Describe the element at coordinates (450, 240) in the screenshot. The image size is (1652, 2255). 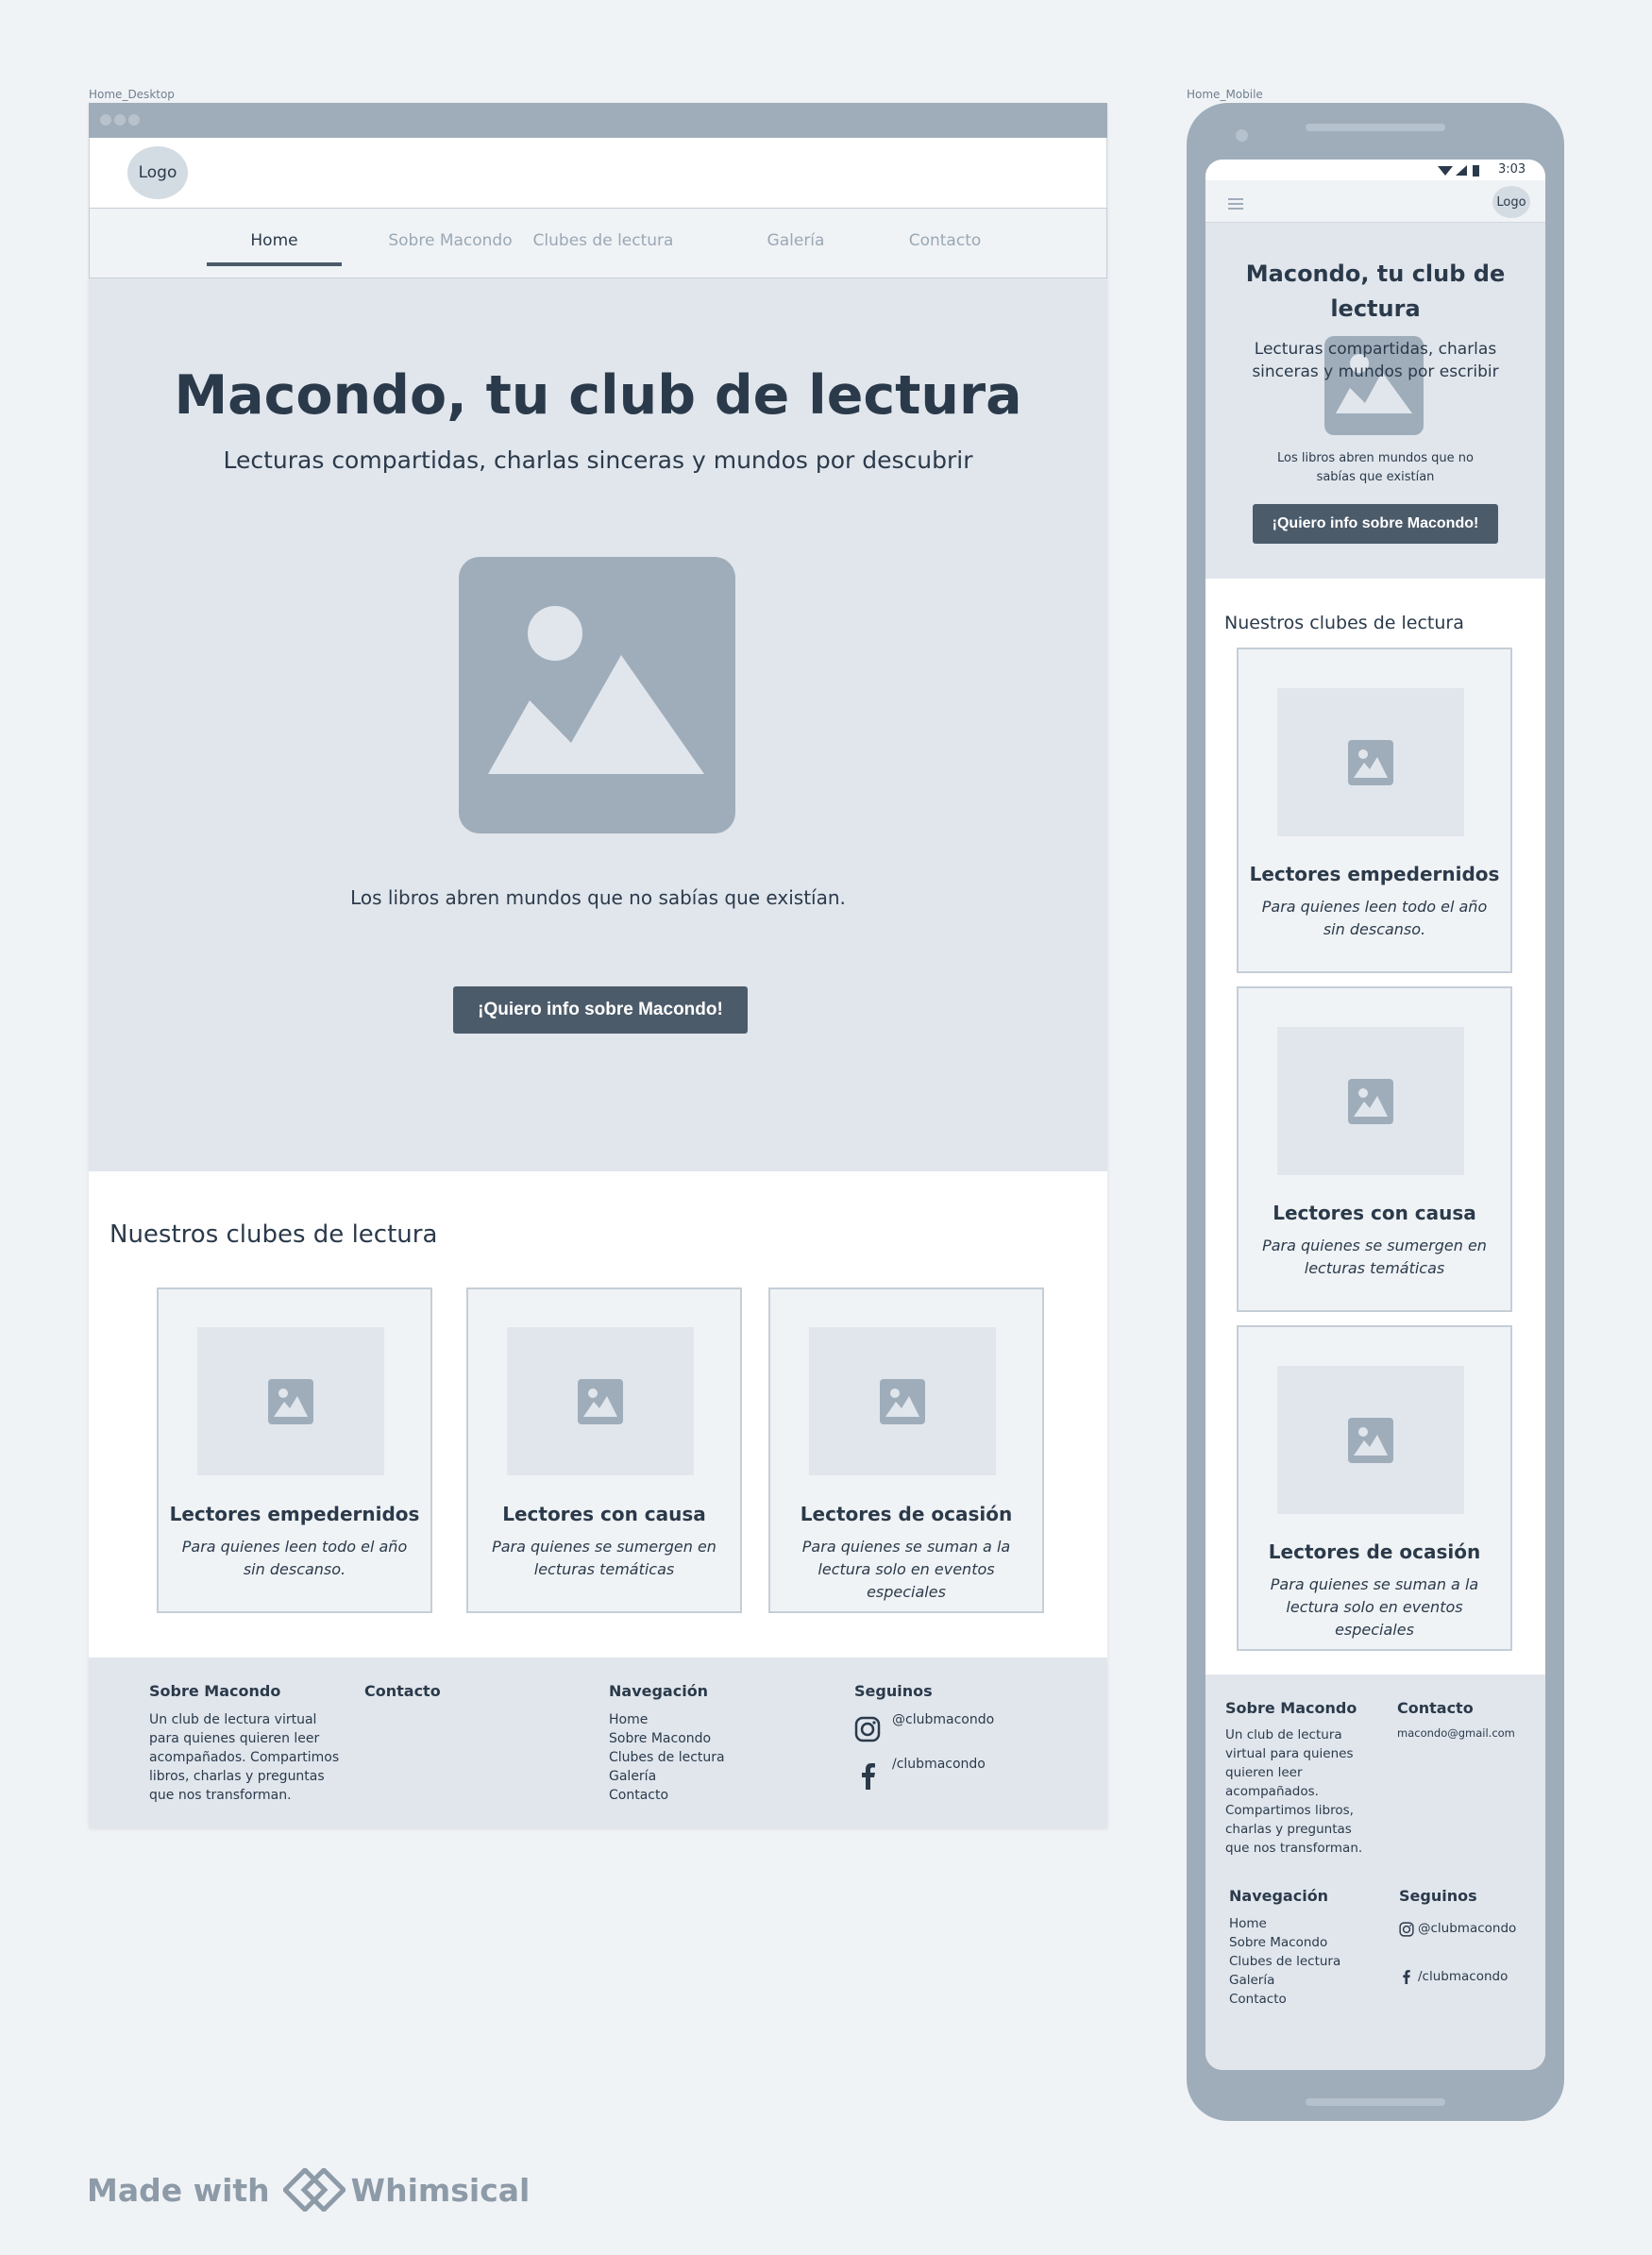
I see `nav-item-sobre-macondo: Sobre Macondo` at that location.